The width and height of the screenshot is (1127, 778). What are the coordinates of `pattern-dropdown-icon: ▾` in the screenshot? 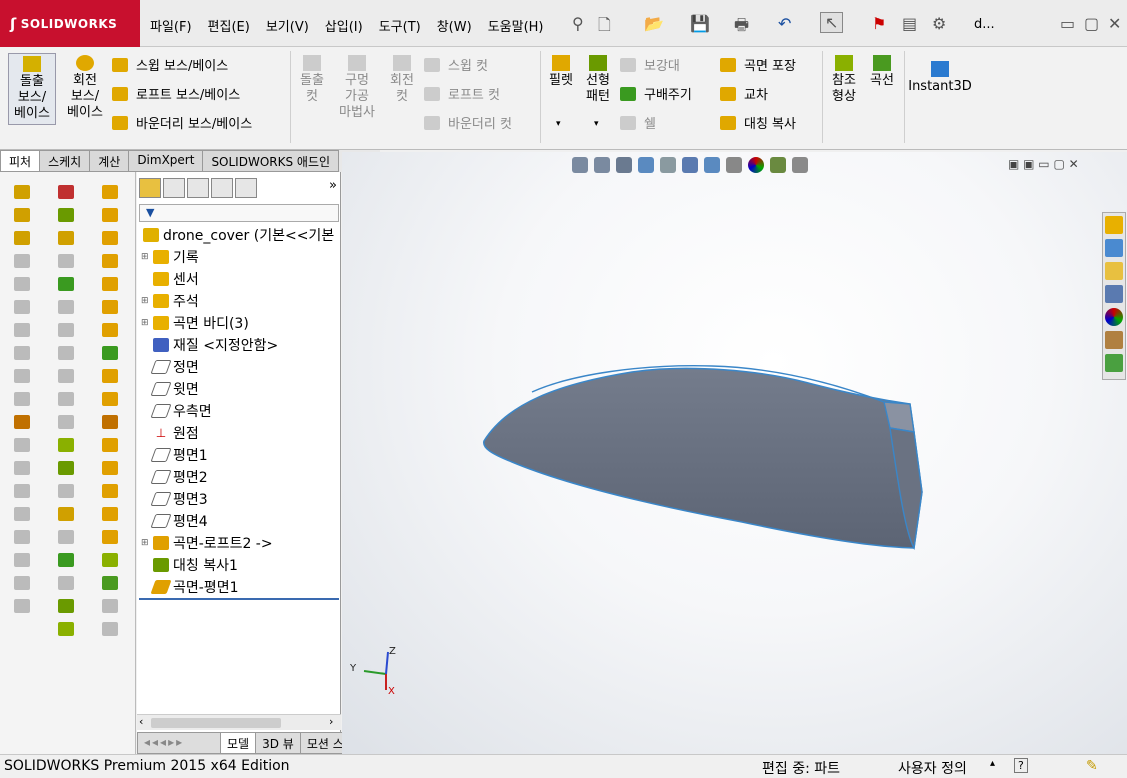 It's located at (596, 124).